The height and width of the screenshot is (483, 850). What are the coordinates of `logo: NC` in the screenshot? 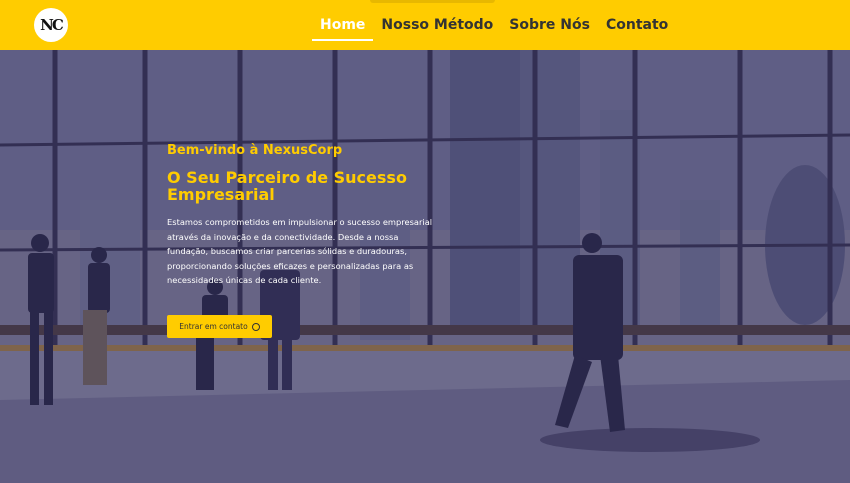 It's located at (51, 25).